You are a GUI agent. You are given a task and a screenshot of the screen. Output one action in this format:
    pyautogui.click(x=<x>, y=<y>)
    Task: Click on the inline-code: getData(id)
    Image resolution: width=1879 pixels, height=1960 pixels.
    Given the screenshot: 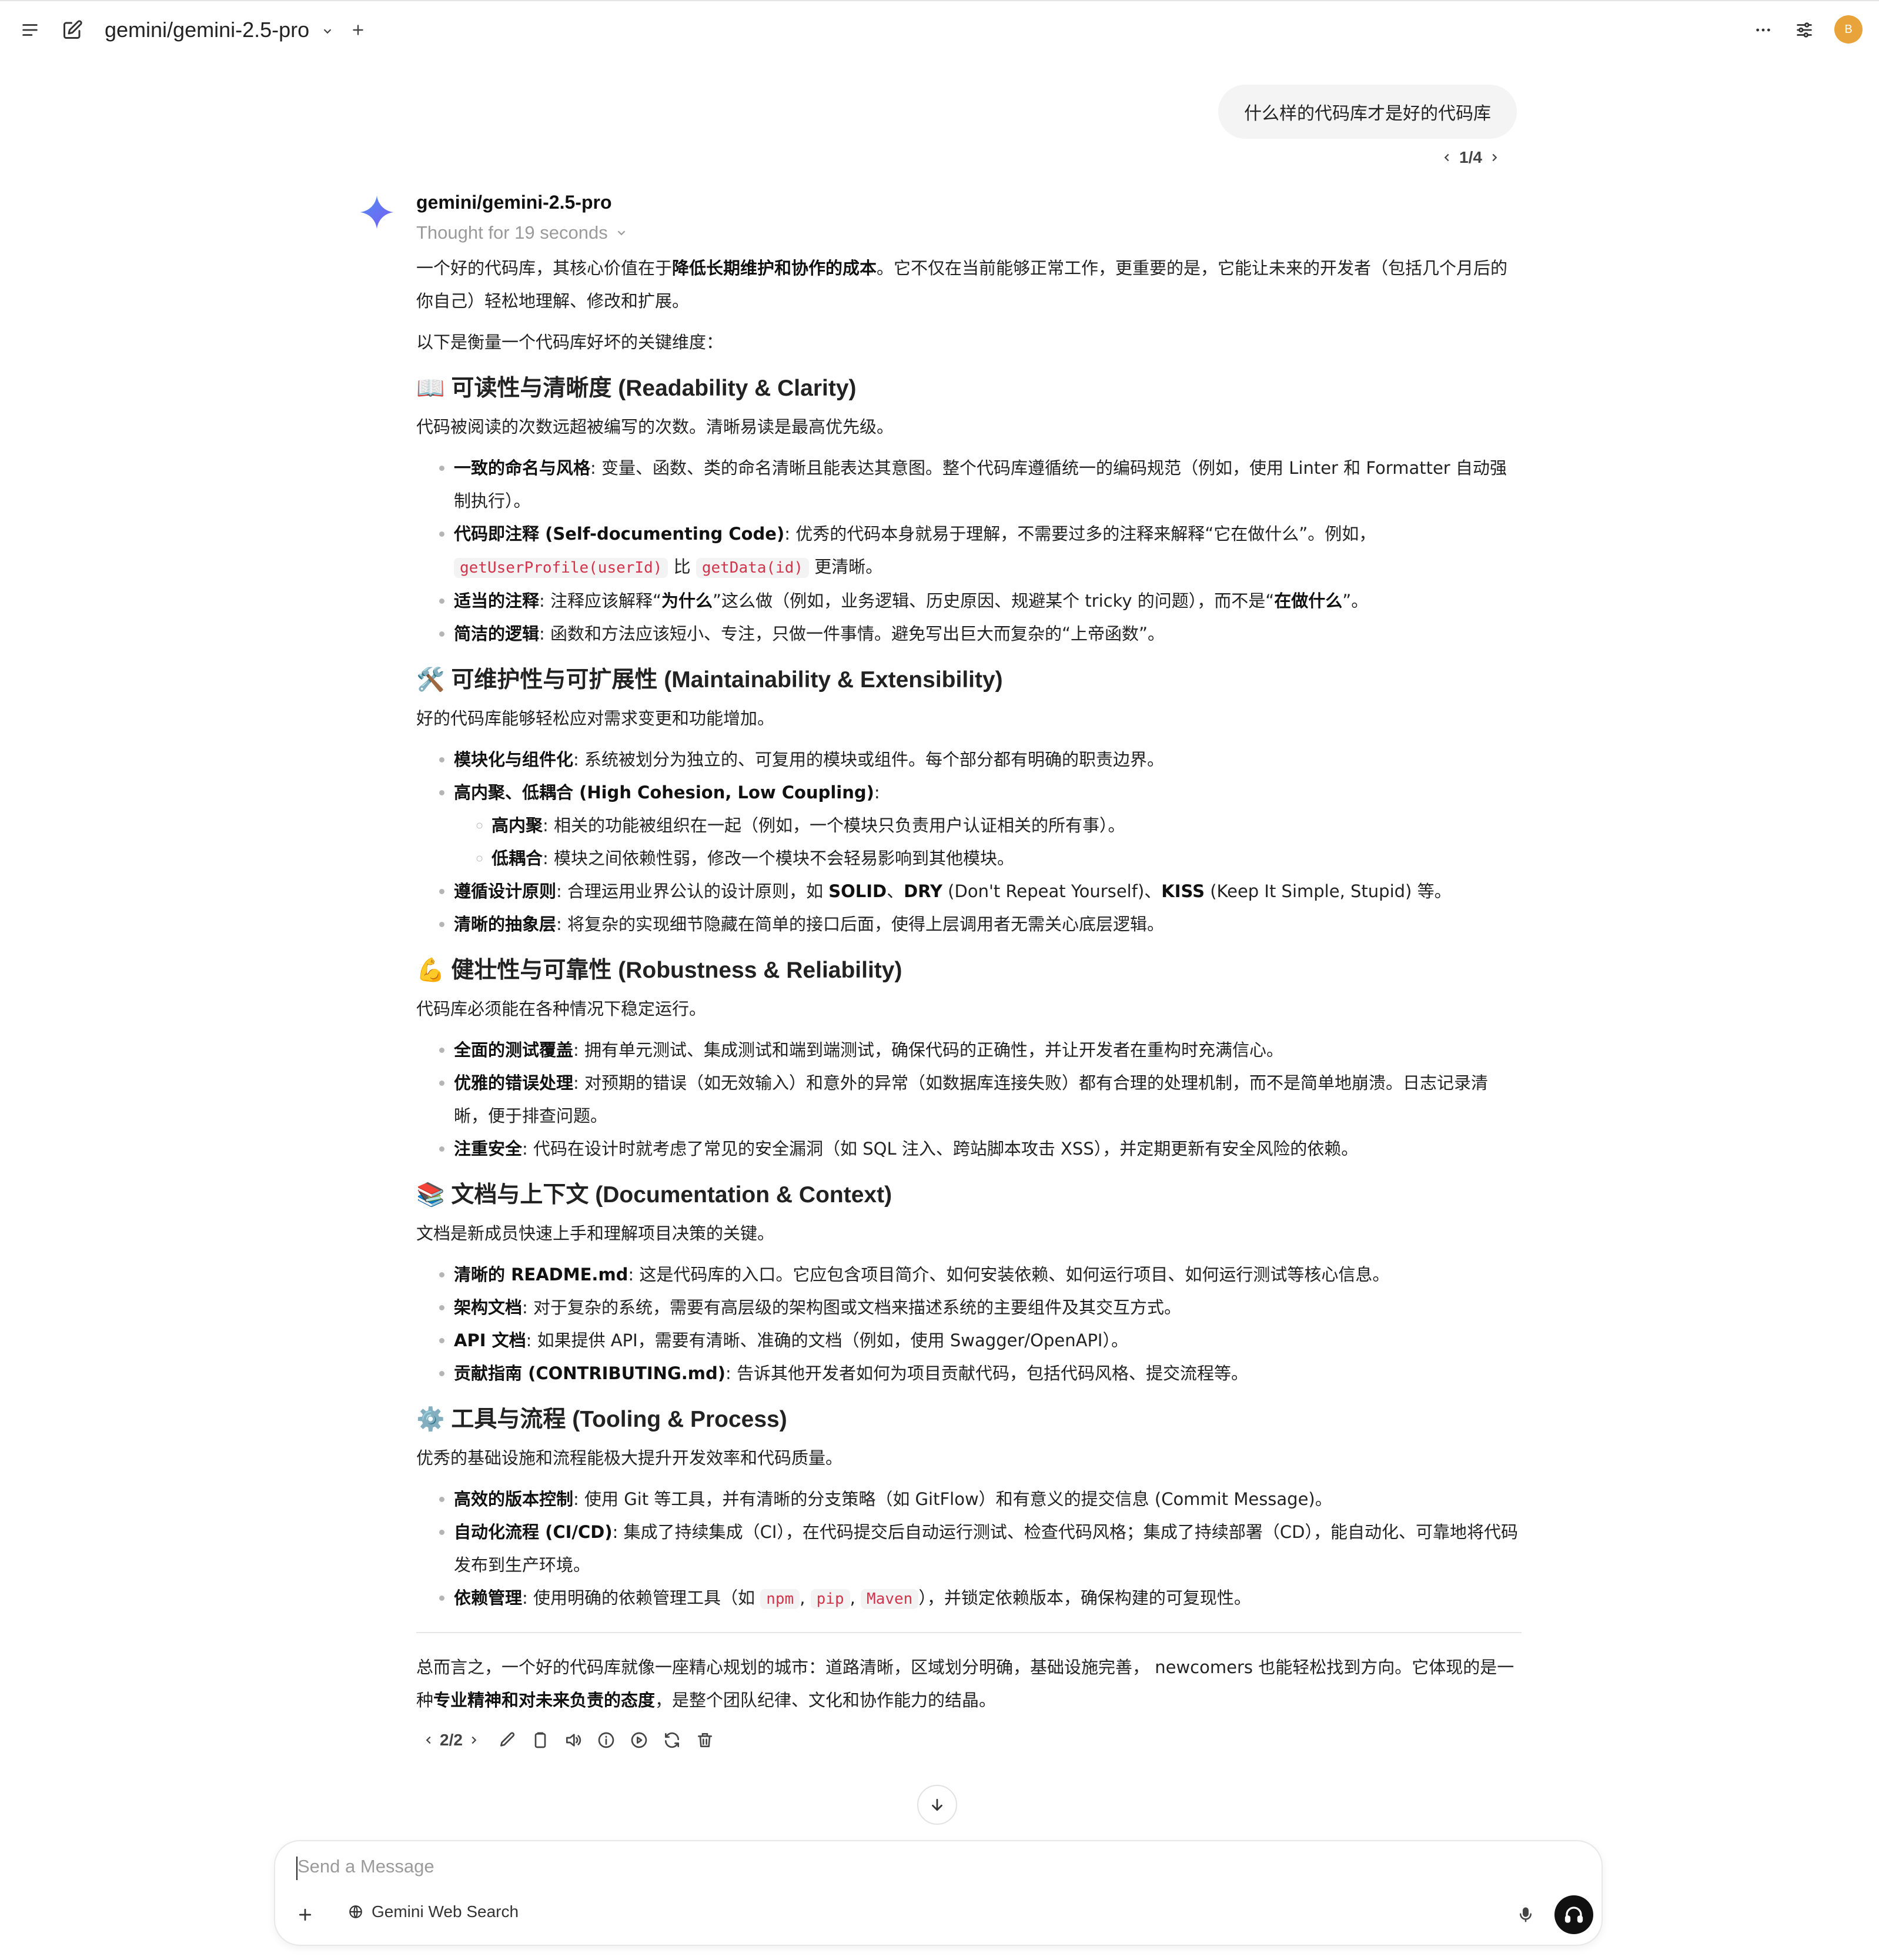 What is the action you would take?
    pyautogui.click(x=753, y=568)
    